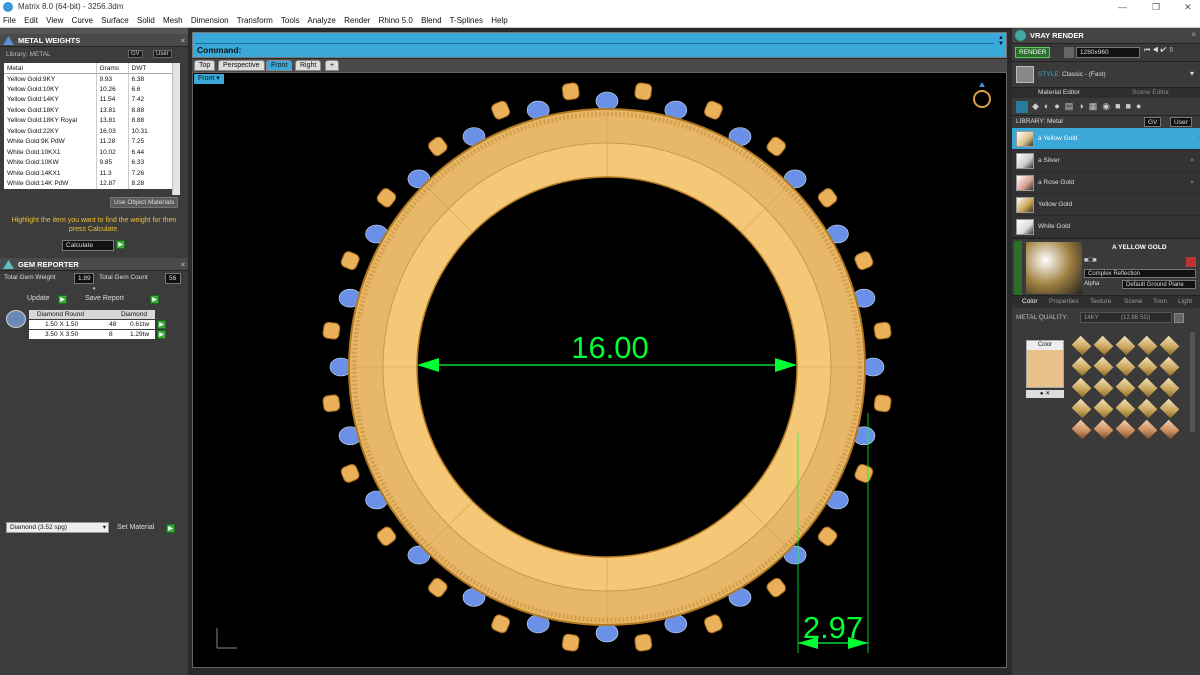 The height and width of the screenshot is (675, 1200). I want to click on camera-icon, so click(1069, 52).